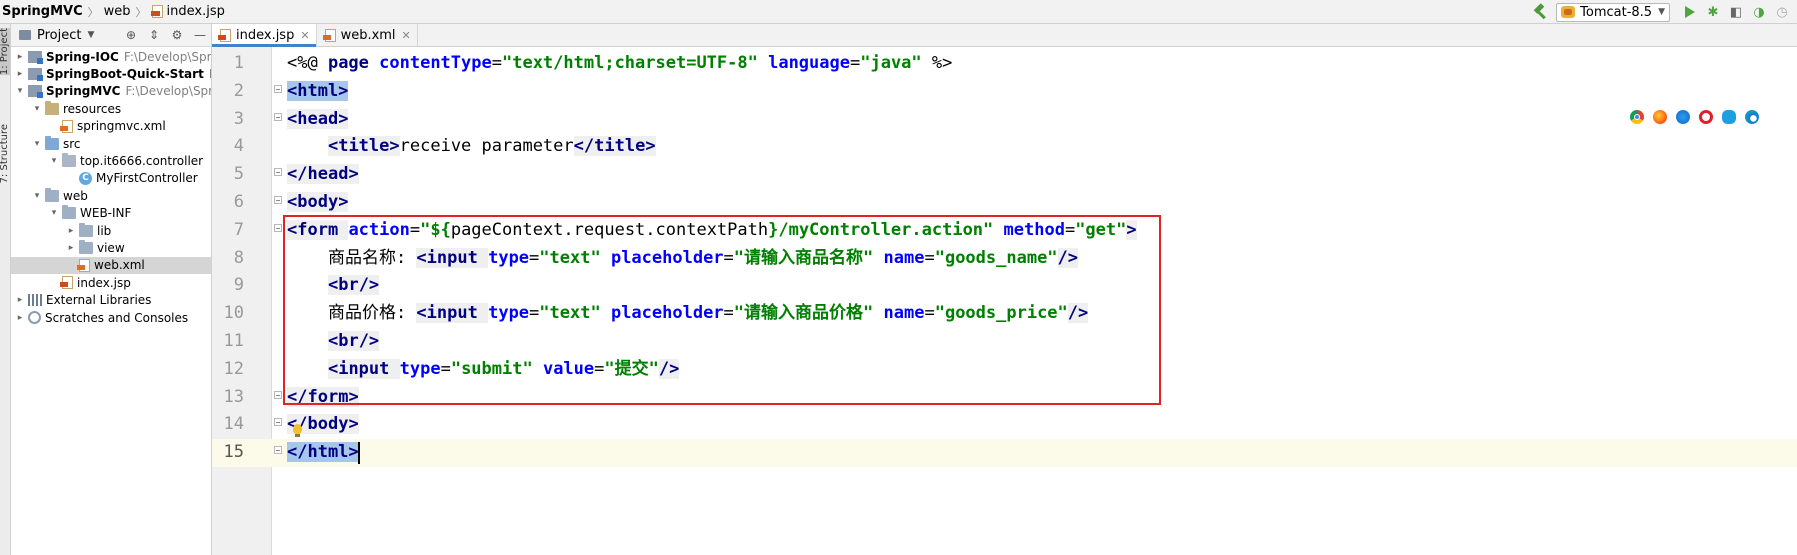 Image resolution: width=1797 pixels, height=555 pixels. I want to click on tree-item: ▸ lib, so click(111, 230).